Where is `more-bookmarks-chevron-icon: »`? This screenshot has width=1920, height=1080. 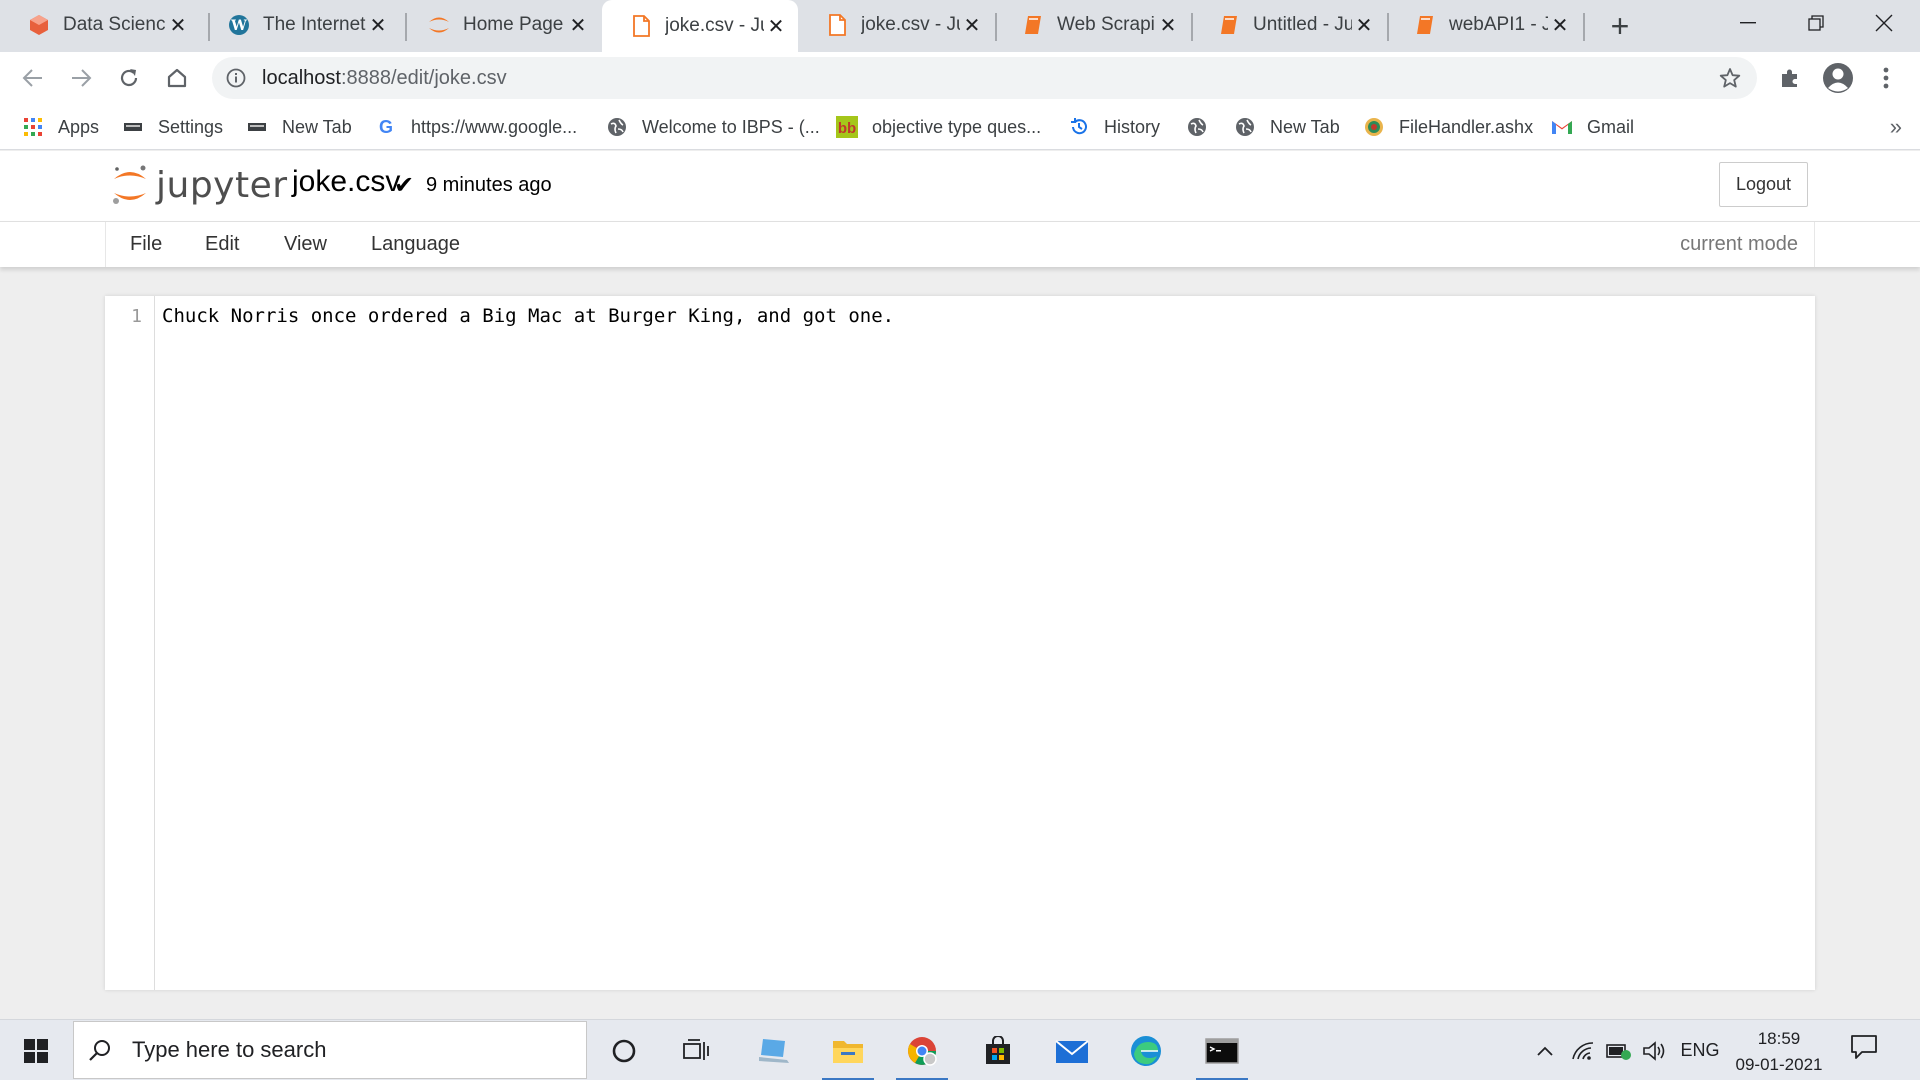 more-bookmarks-chevron-icon: » is located at coordinates (1896, 127).